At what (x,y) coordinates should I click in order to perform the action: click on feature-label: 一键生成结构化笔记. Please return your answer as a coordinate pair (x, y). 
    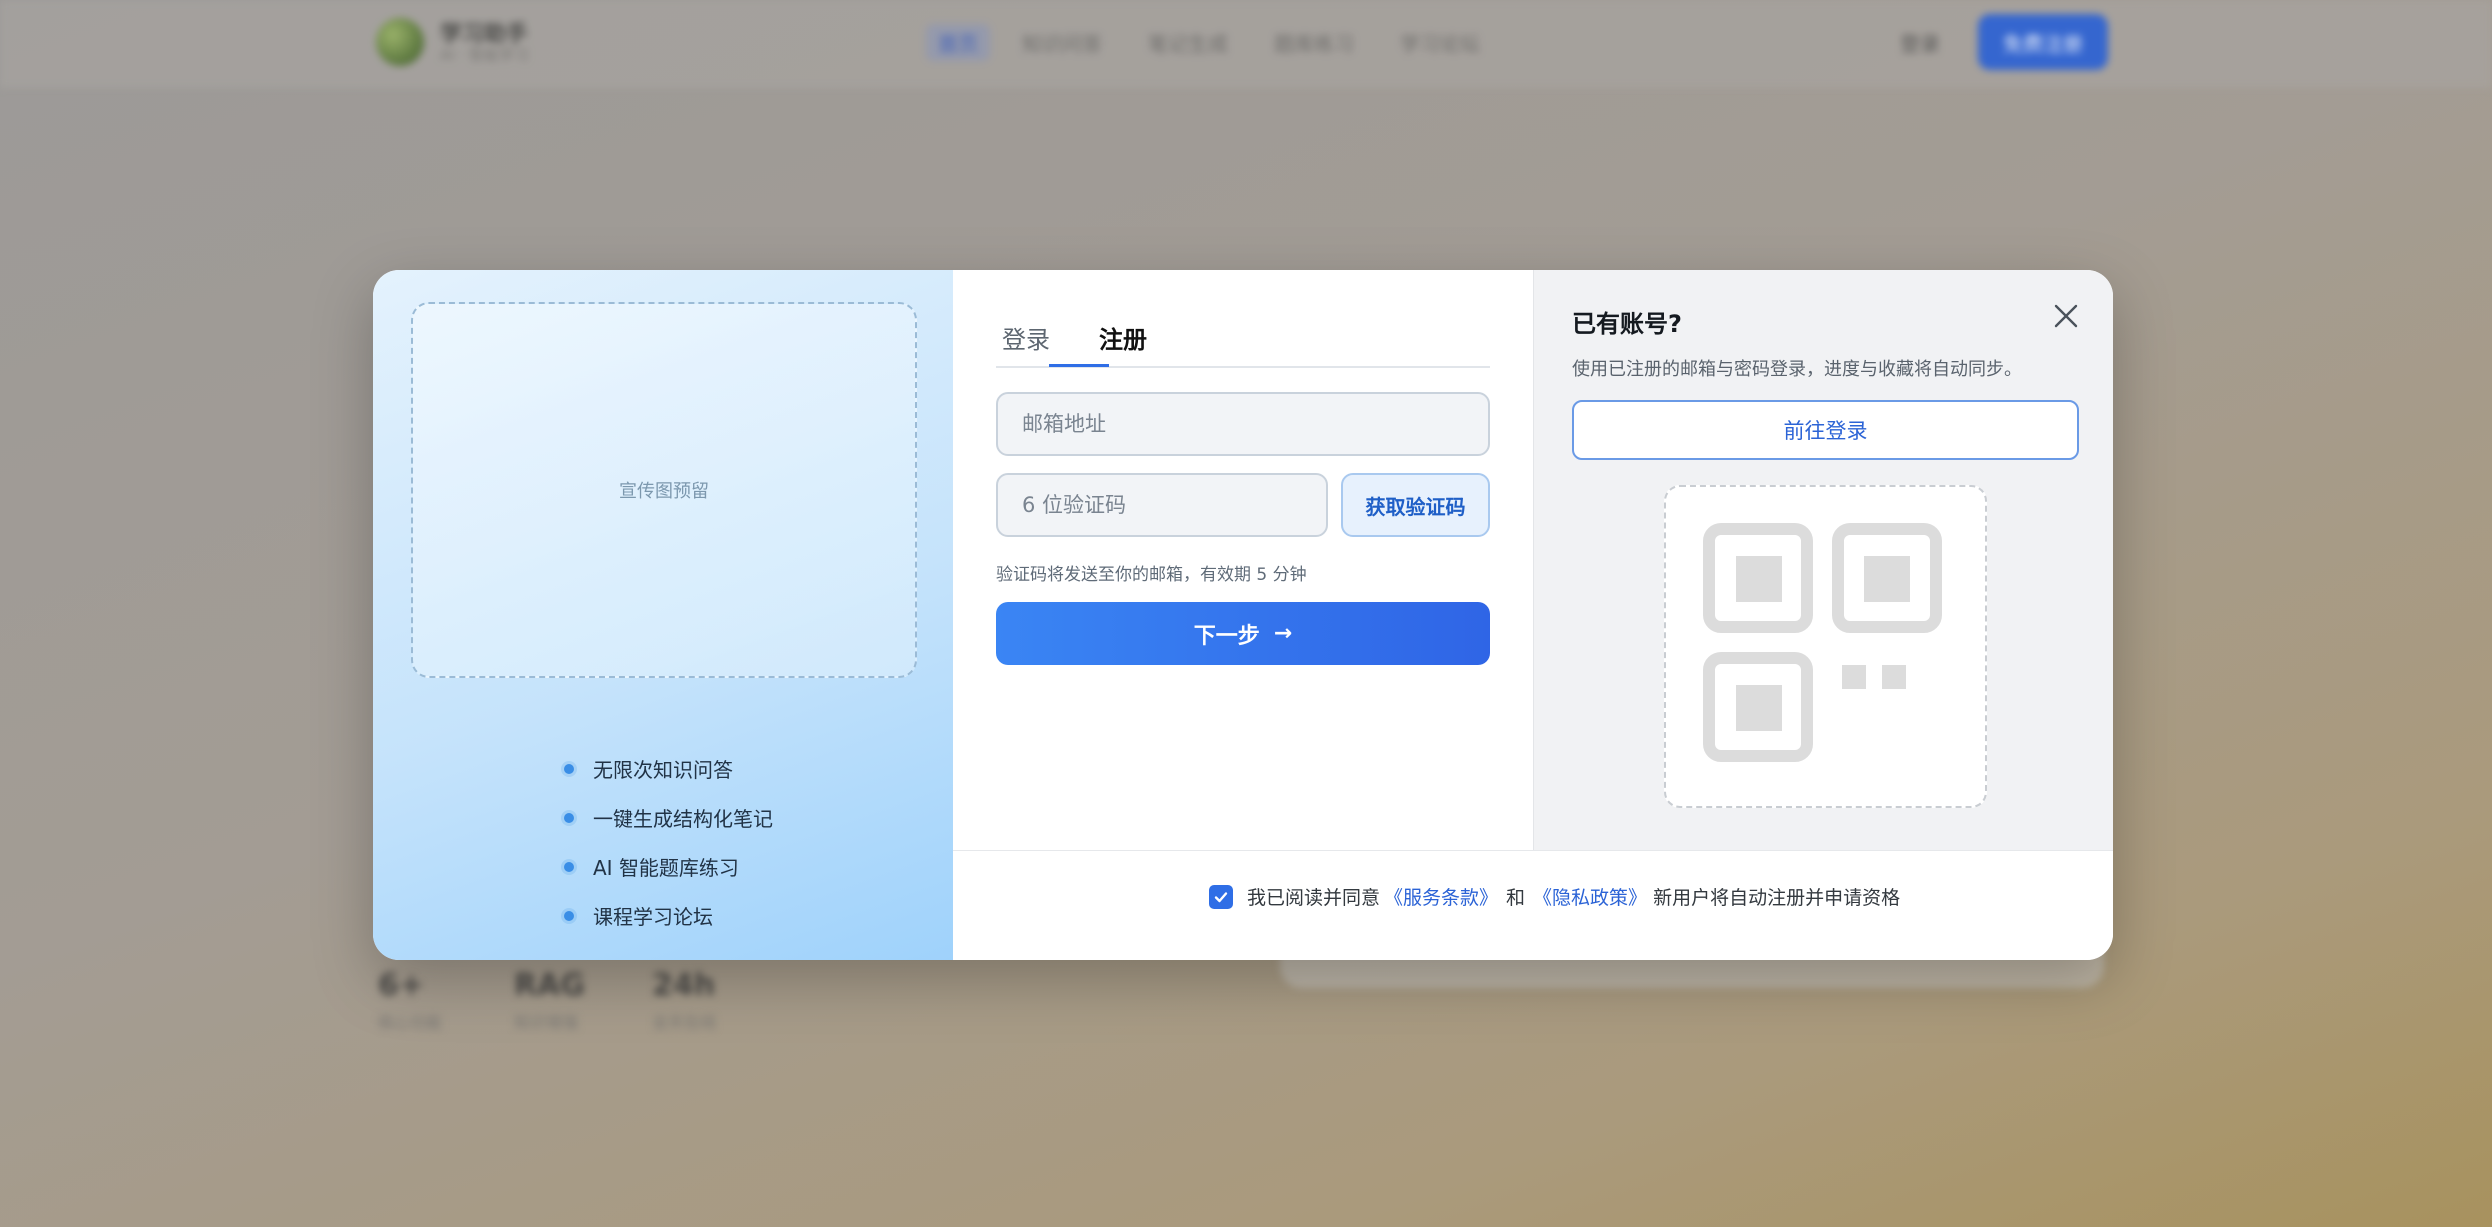
    Looking at the image, I should click on (683, 819).